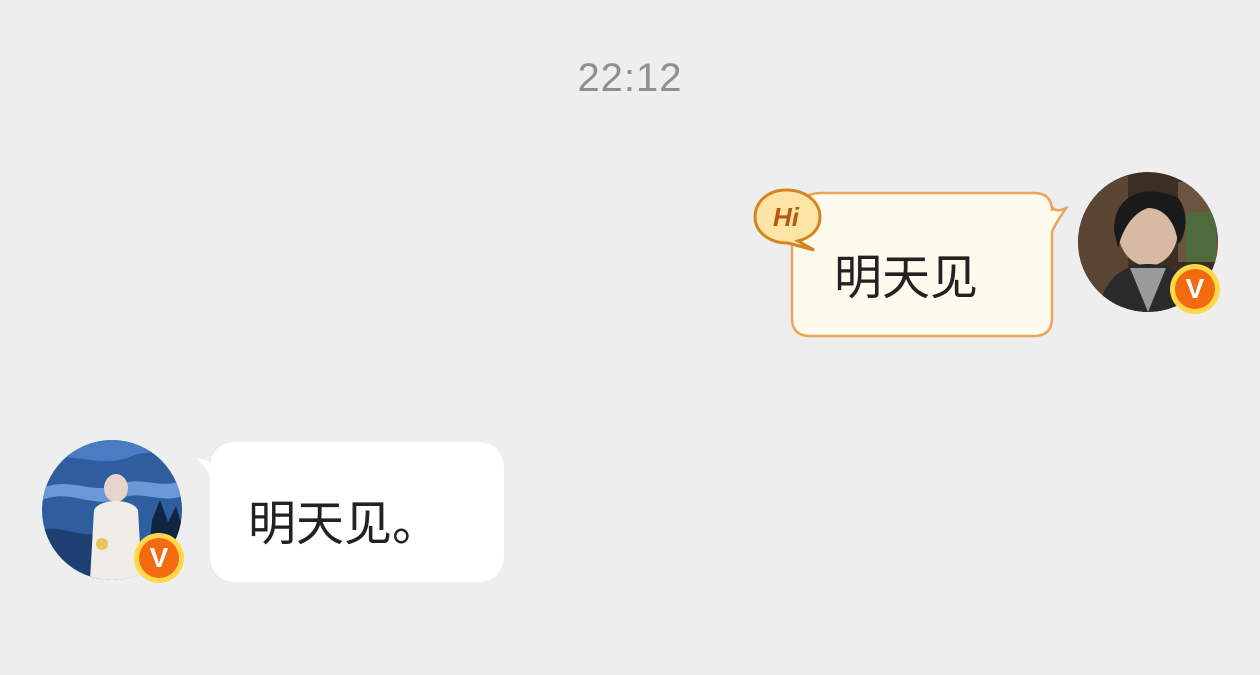  I want to click on my-verified-badge: V, so click(1195, 289).